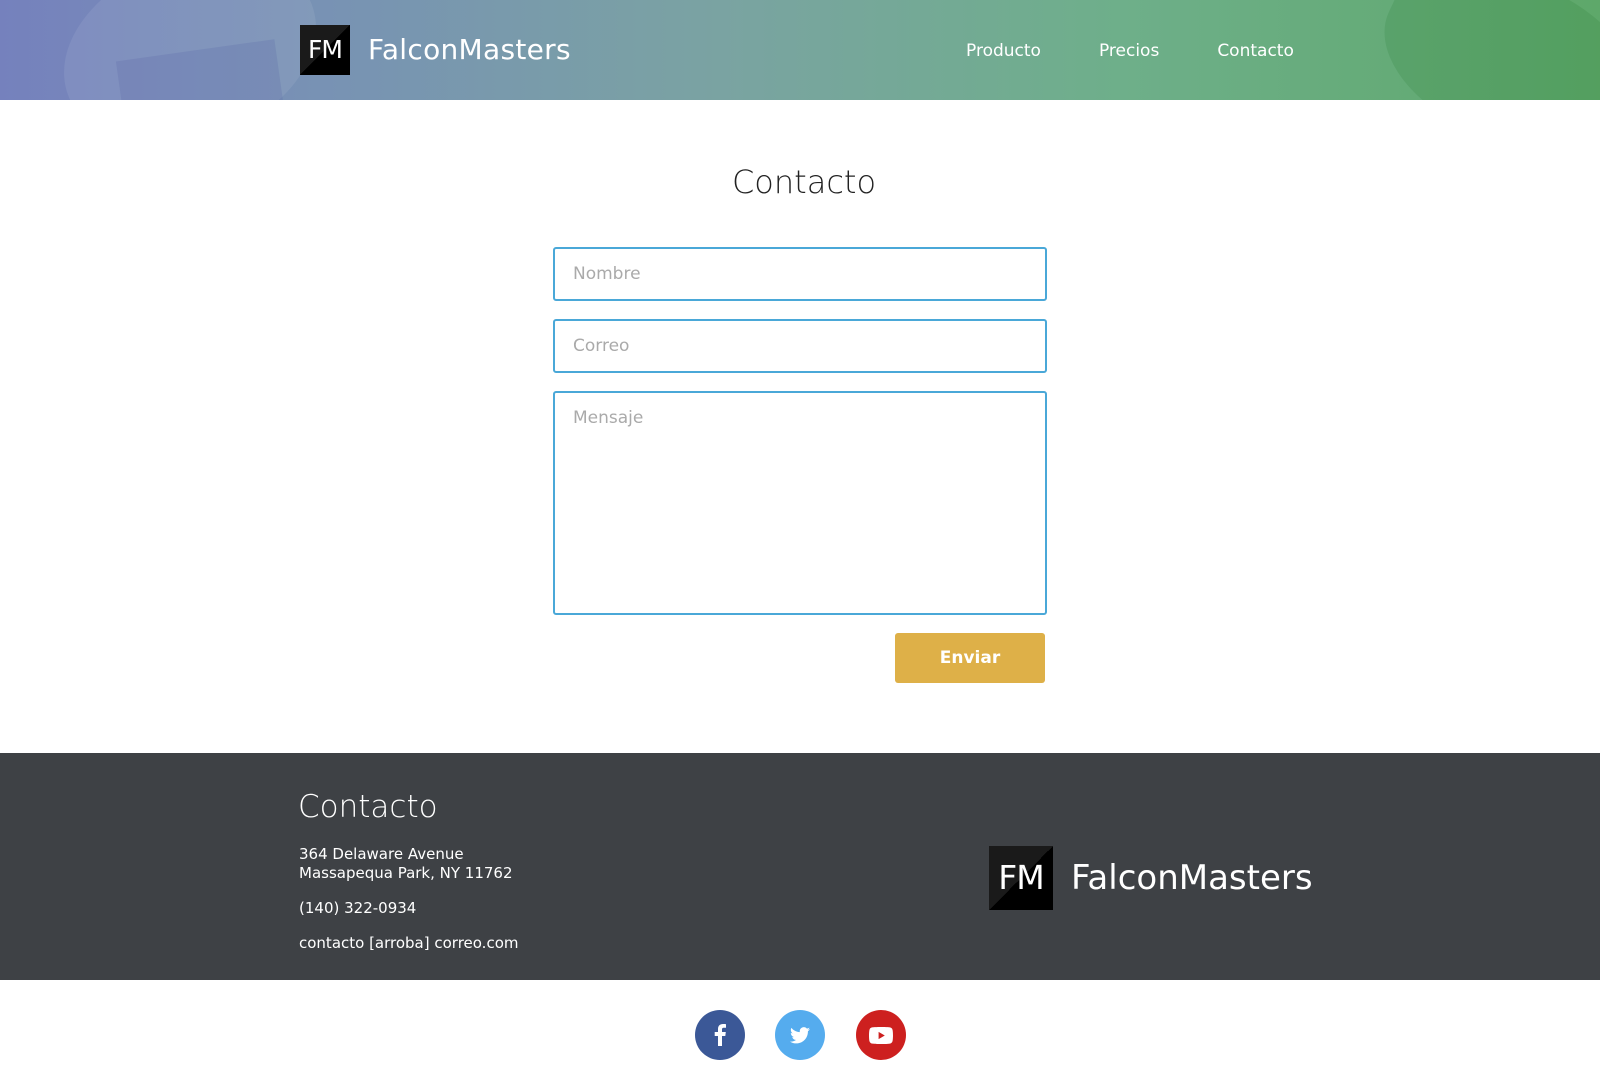  I want to click on contact-email: contacto [arroba] correo.com, so click(409, 943).